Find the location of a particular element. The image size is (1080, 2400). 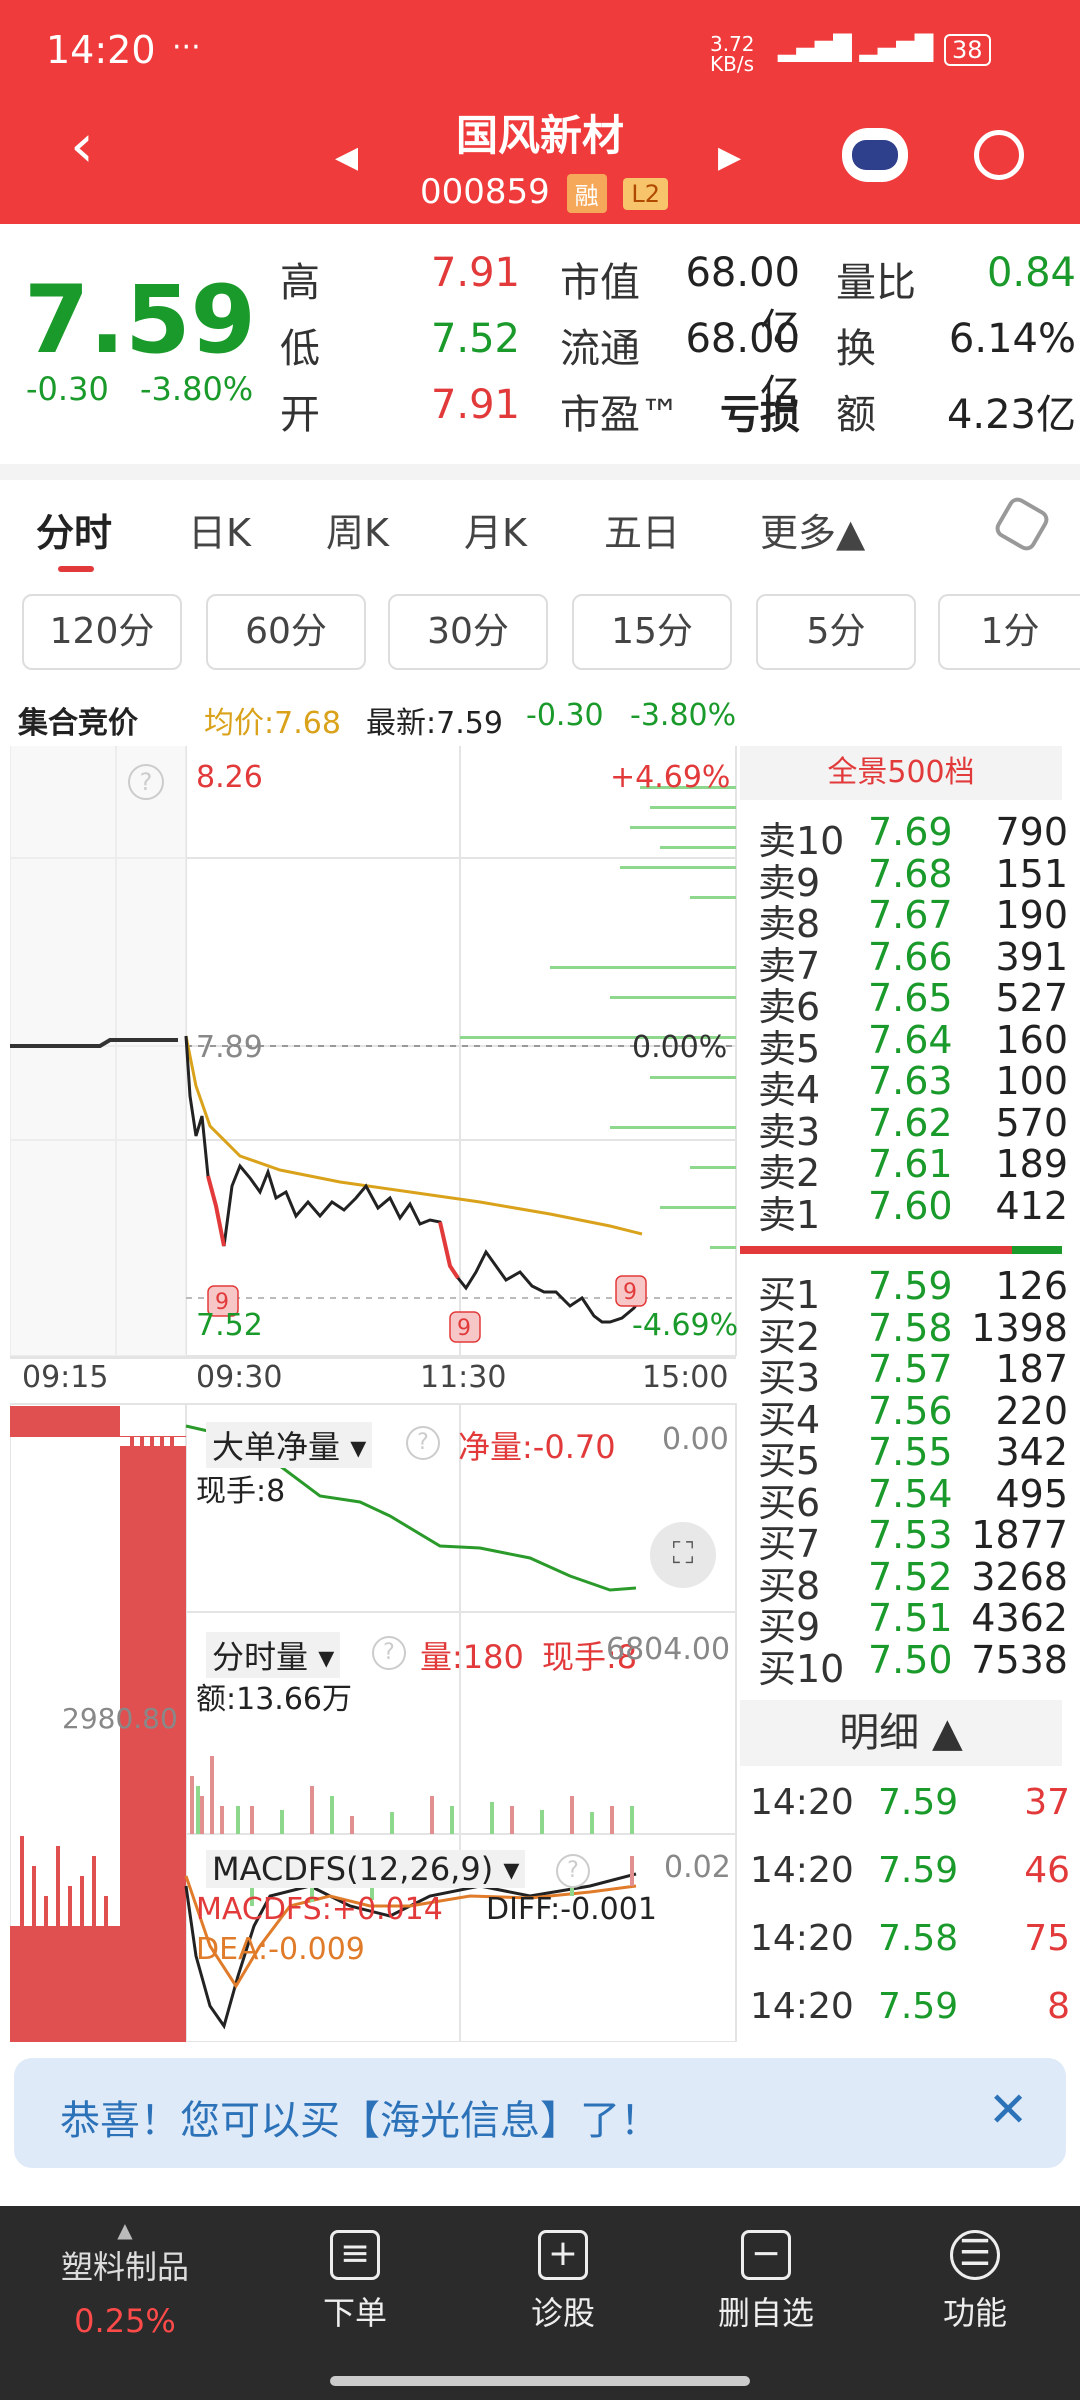

stock-name: 国风新材 is located at coordinates (539, 135).